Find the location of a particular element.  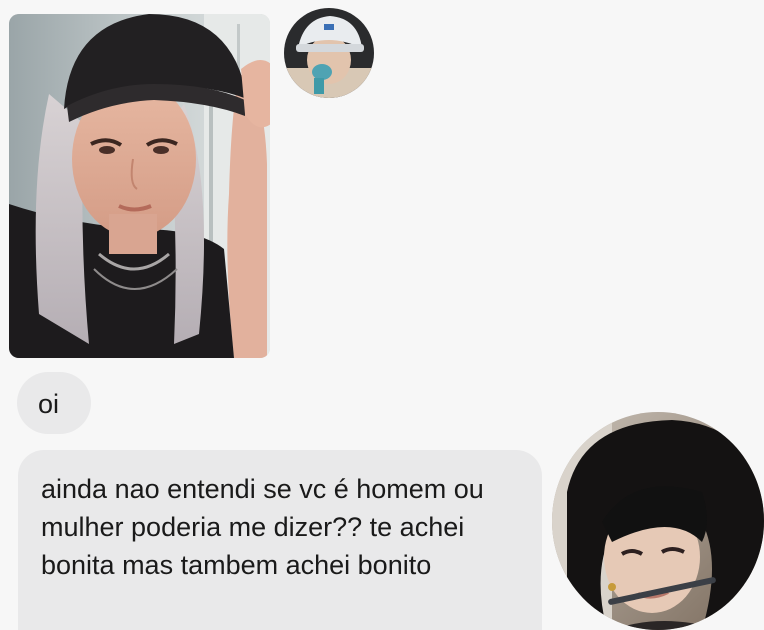

contact-avatar-large is located at coordinates (658, 521).